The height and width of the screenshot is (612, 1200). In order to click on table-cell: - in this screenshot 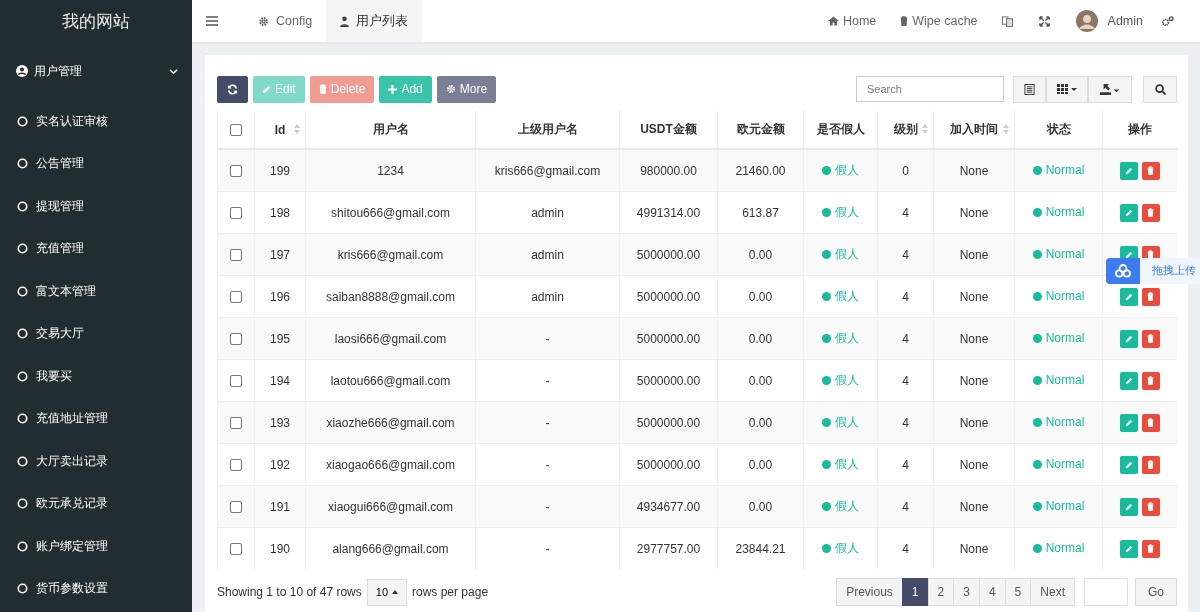, I will do `click(547, 464)`.